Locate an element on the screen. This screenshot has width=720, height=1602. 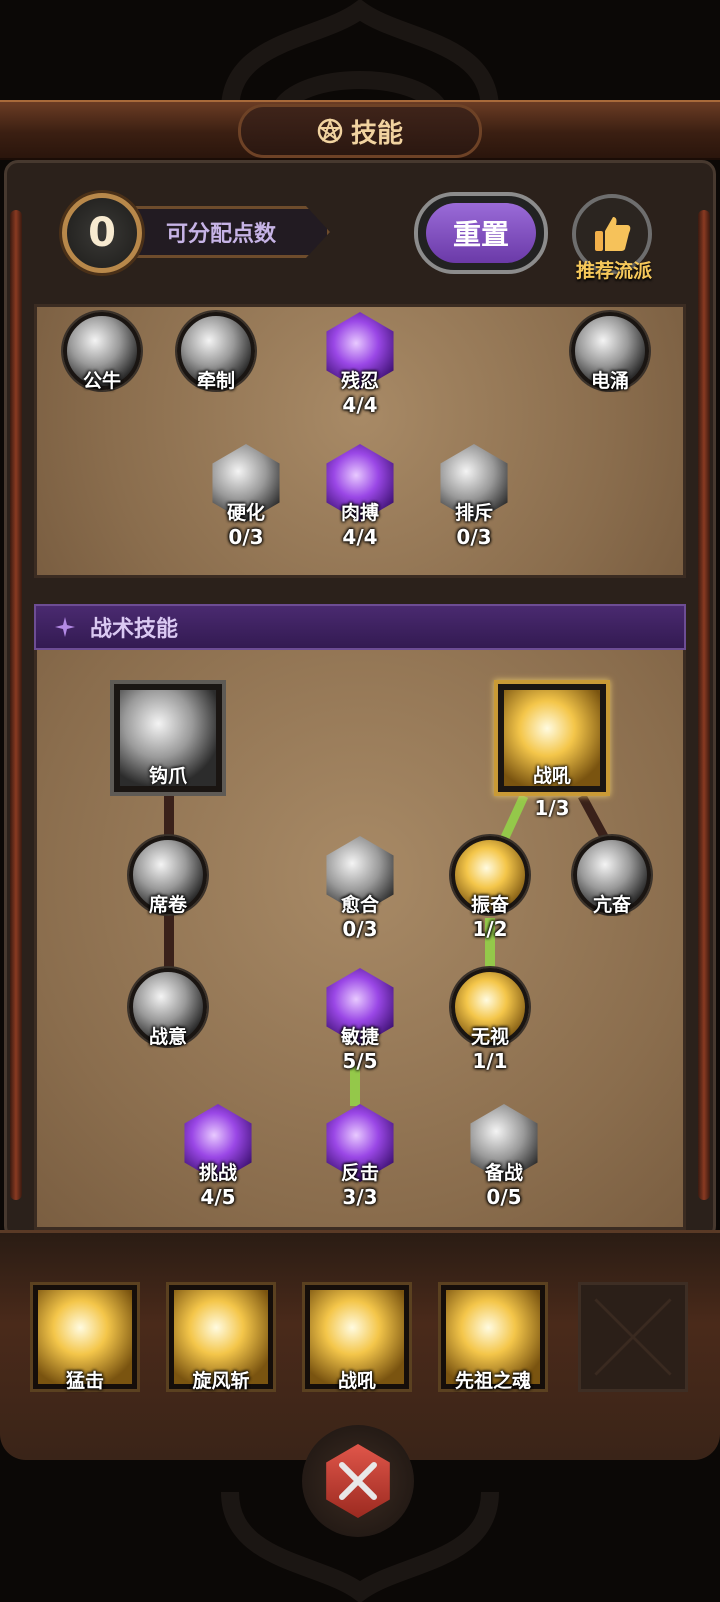
skill-name: 电涌 is located at coordinates (609, 381).